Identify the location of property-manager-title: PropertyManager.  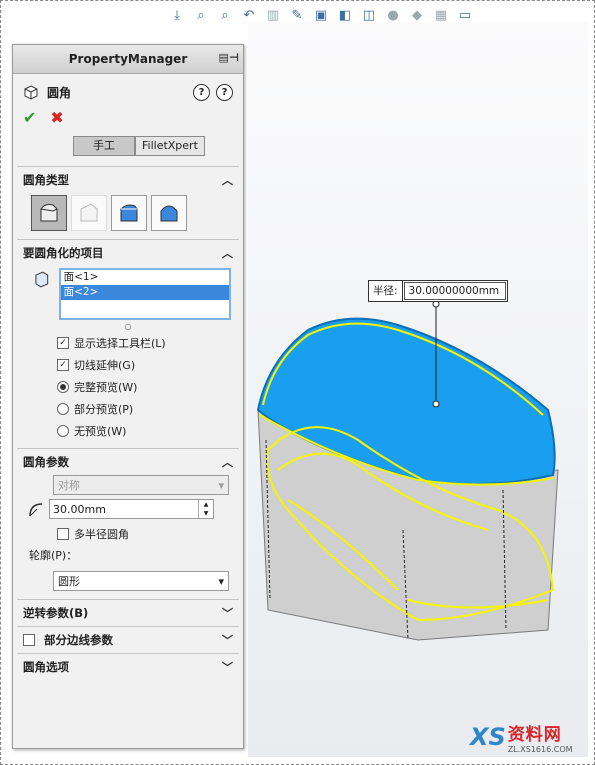
(128, 59).